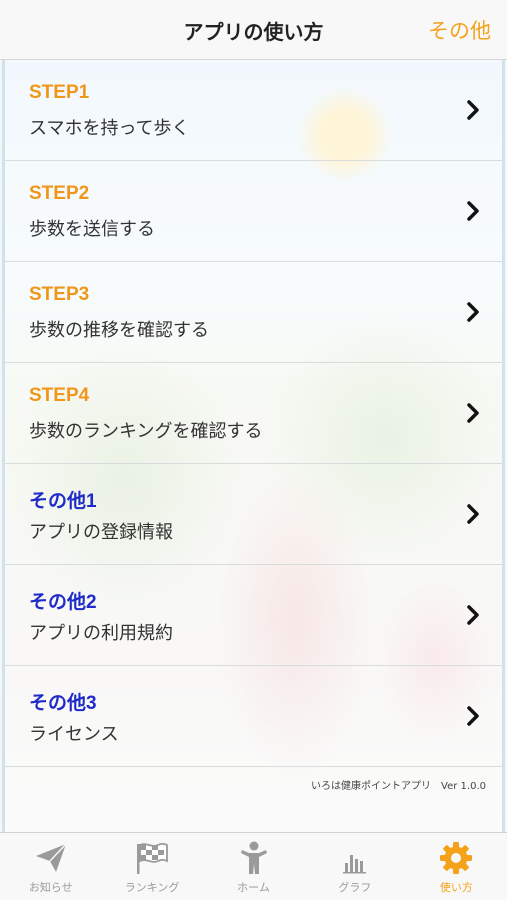 Image resolution: width=507 pixels, height=900 pixels. Describe the element at coordinates (456, 858) in the screenshot. I see `gear-icon` at that location.